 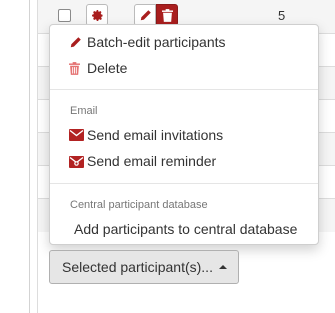 I want to click on add-to-central-db-label: Add participants to central database, so click(x=186, y=229).